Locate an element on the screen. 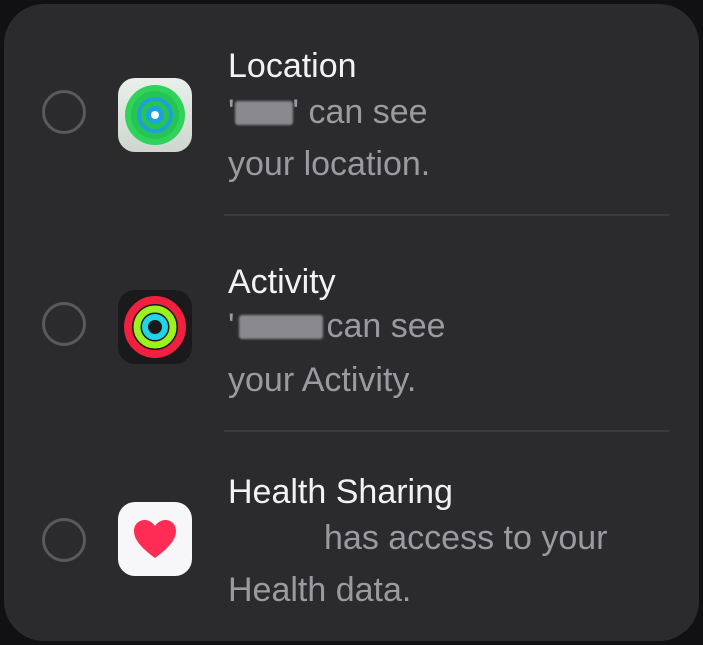 Image resolution: width=703 pixels, height=645 pixels. location-radio-button is located at coordinates (64, 112).